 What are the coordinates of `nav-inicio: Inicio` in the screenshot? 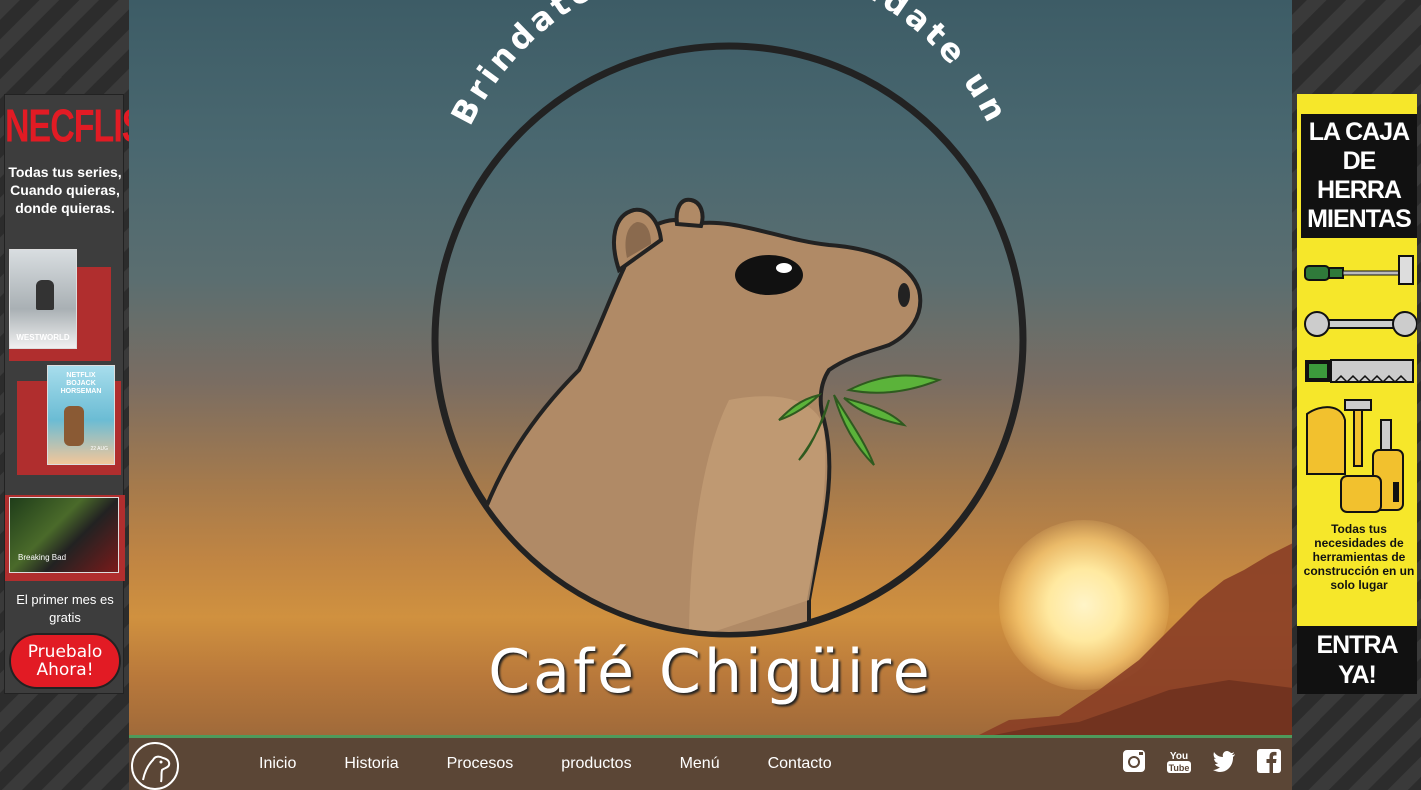 It's located at (277, 764).